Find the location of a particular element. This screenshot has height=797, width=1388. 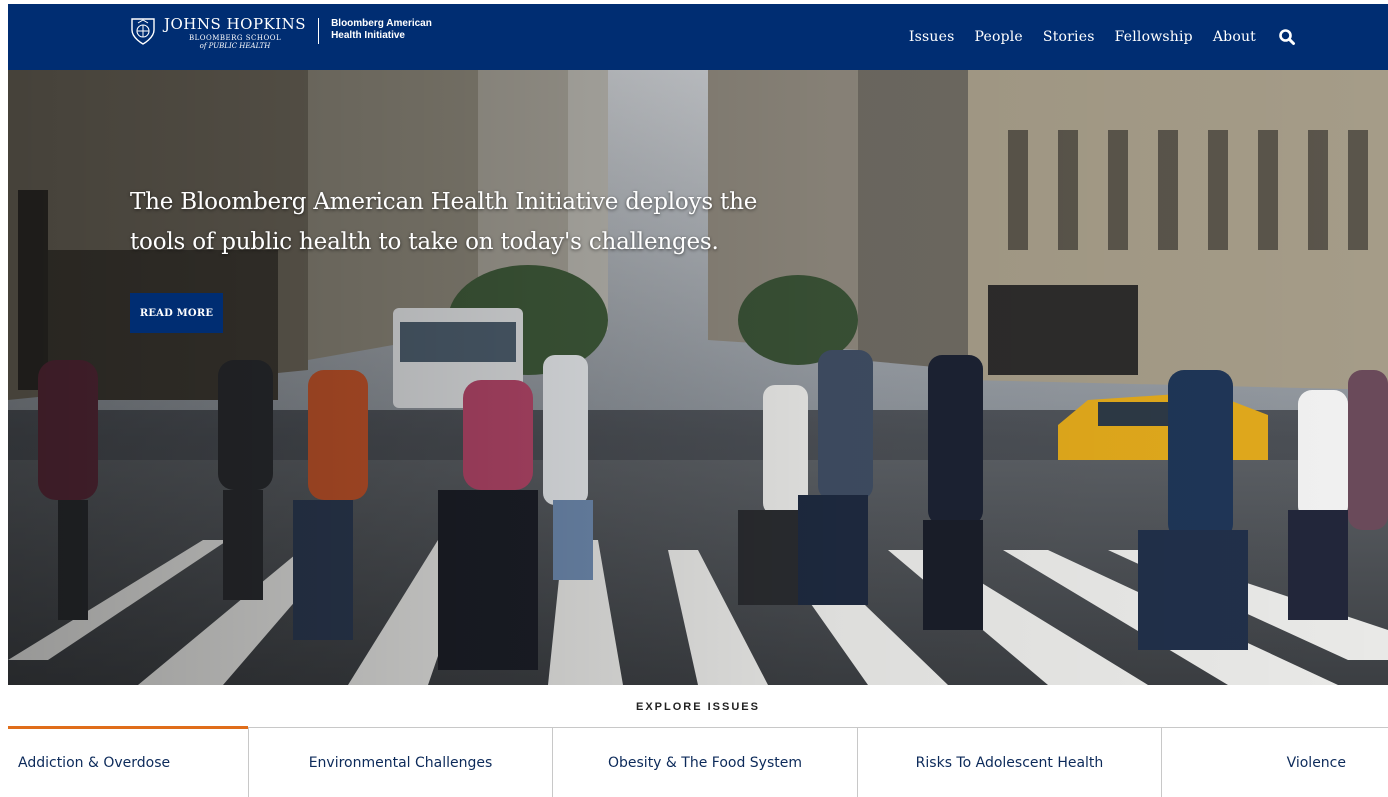

initiative-name: Bloomberg American Health Initiative is located at coordinates (381, 30).